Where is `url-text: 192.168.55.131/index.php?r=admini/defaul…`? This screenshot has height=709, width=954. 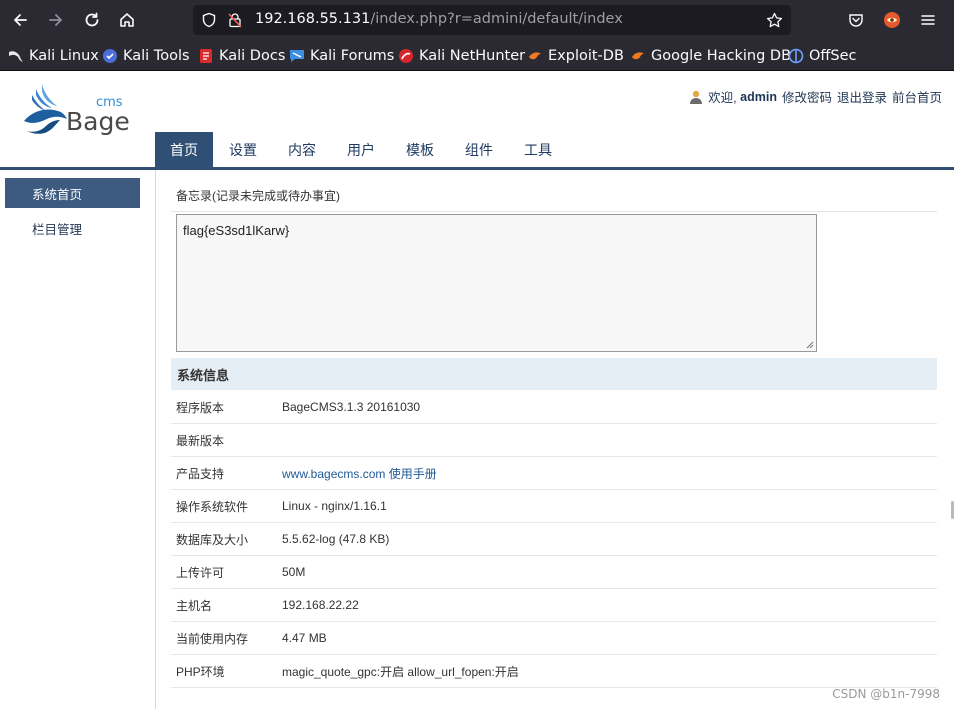 url-text: 192.168.55.131/index.php?r=admini/defaul… is located at coordinates (439, 19).